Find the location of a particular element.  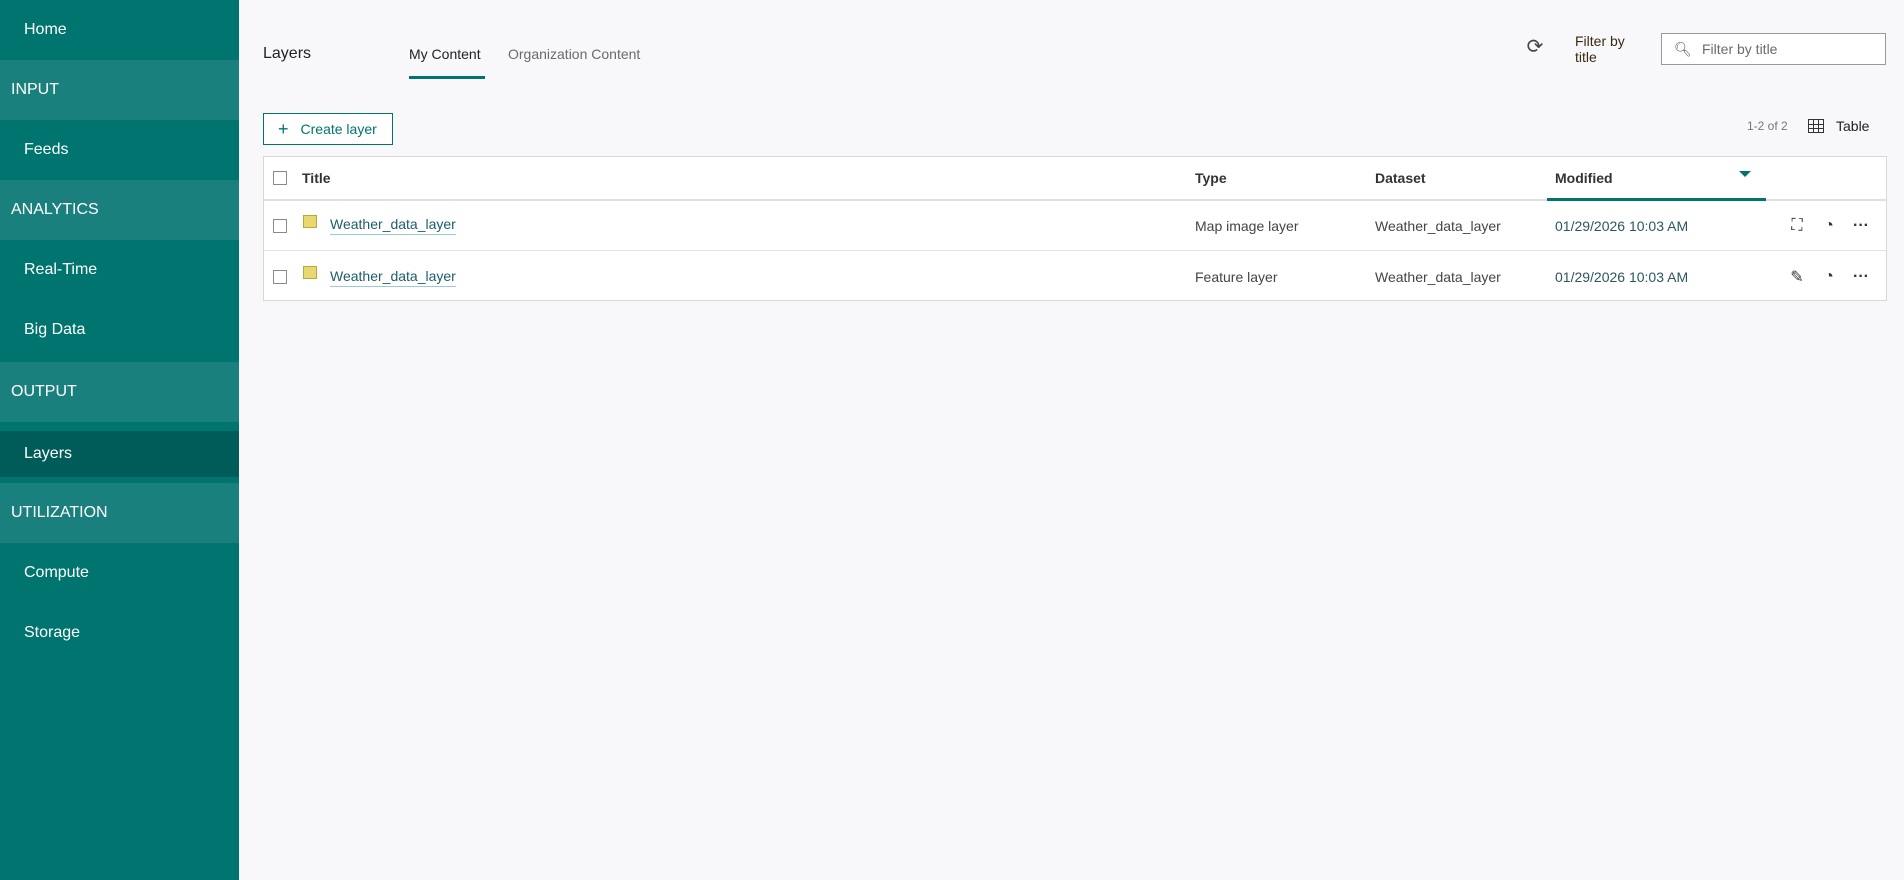

sort-descending-icon is located at coordinates (1745, 174).